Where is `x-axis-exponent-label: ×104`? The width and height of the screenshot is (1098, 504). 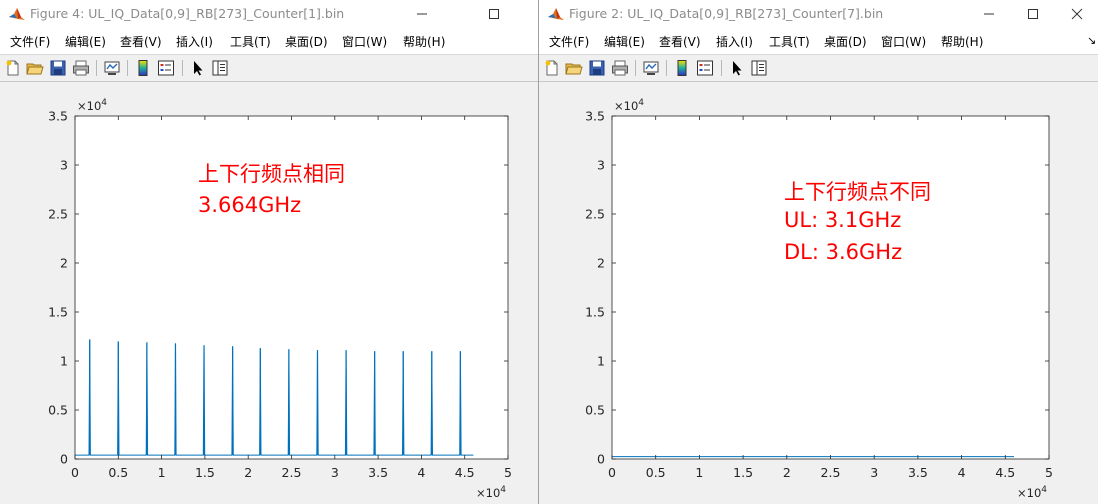
x-axis-exponent-label: ×104 is located at coordinates (1032, 492).